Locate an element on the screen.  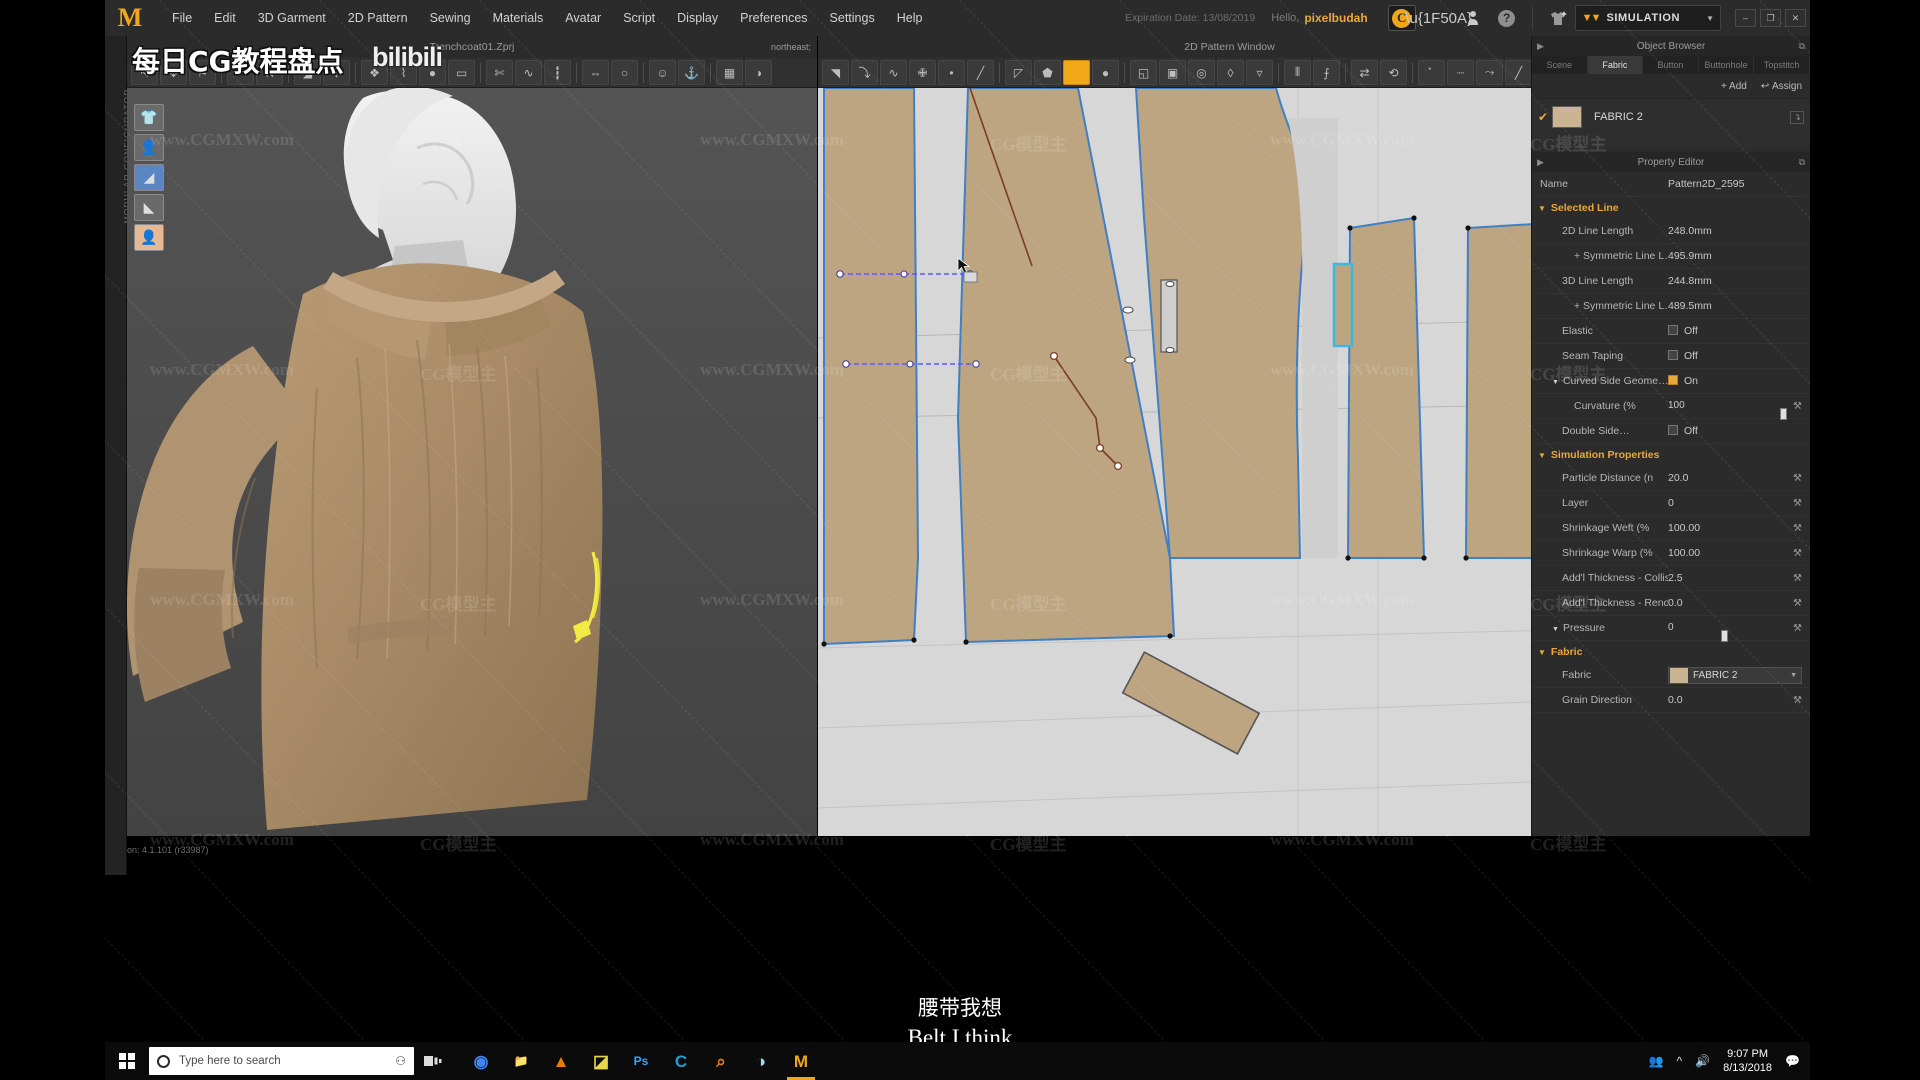
menu-item-edit: Edit is located at coordinates (225, 18).